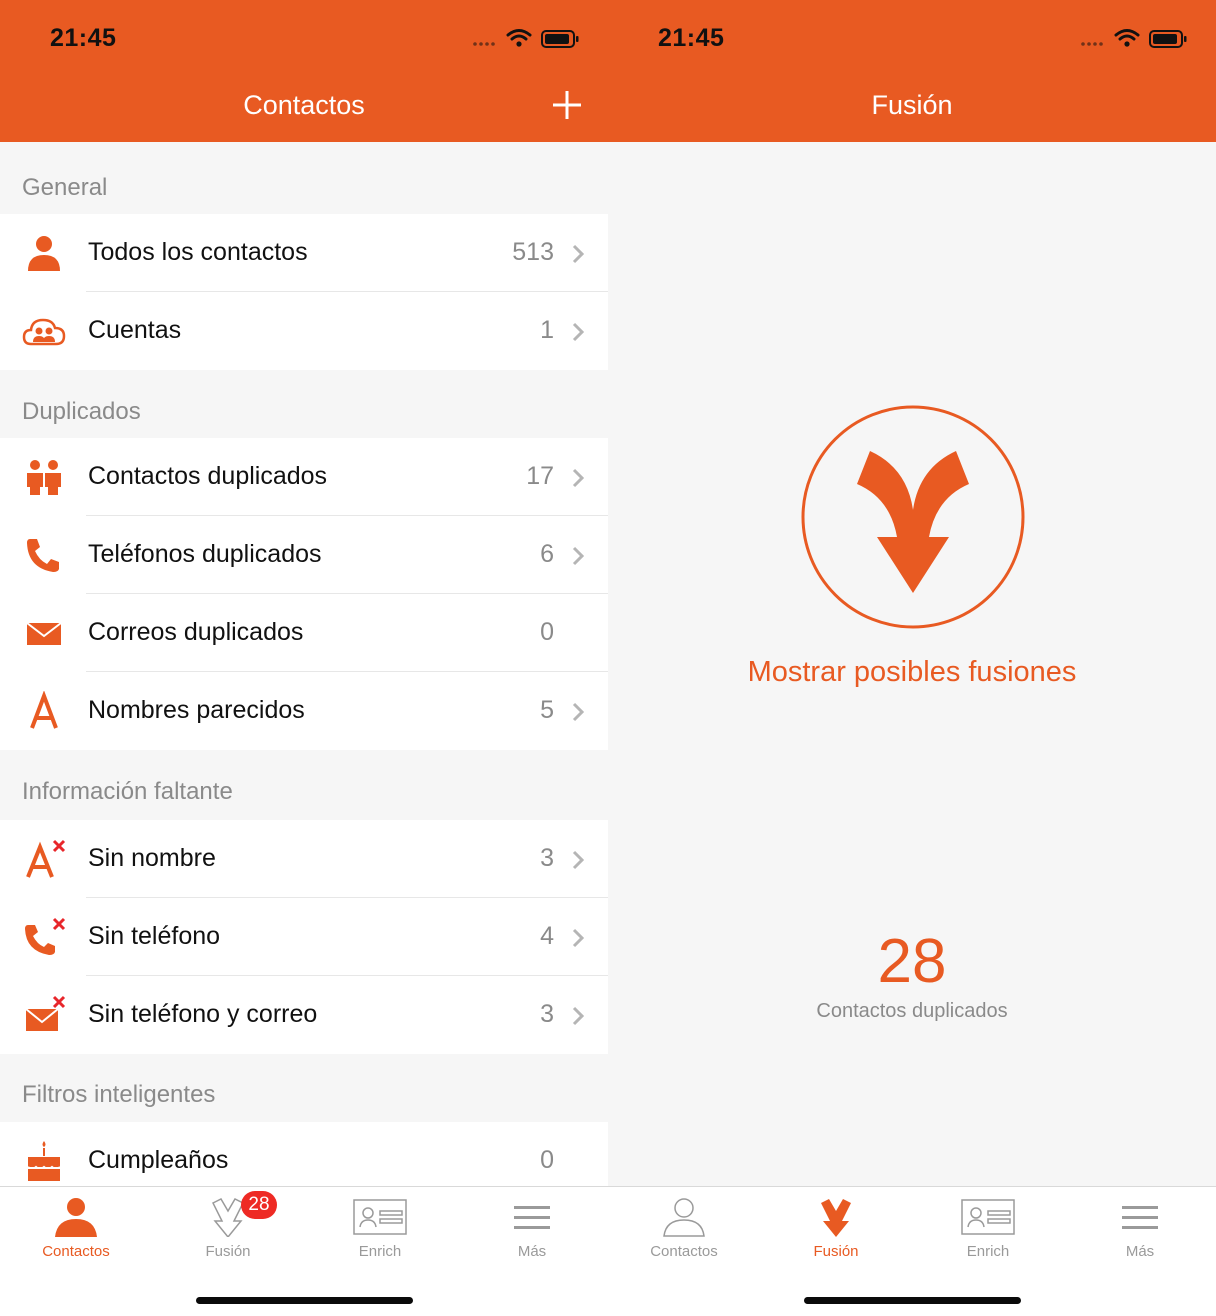  I want to click on row-label: Cuentas, so click(135, 330).